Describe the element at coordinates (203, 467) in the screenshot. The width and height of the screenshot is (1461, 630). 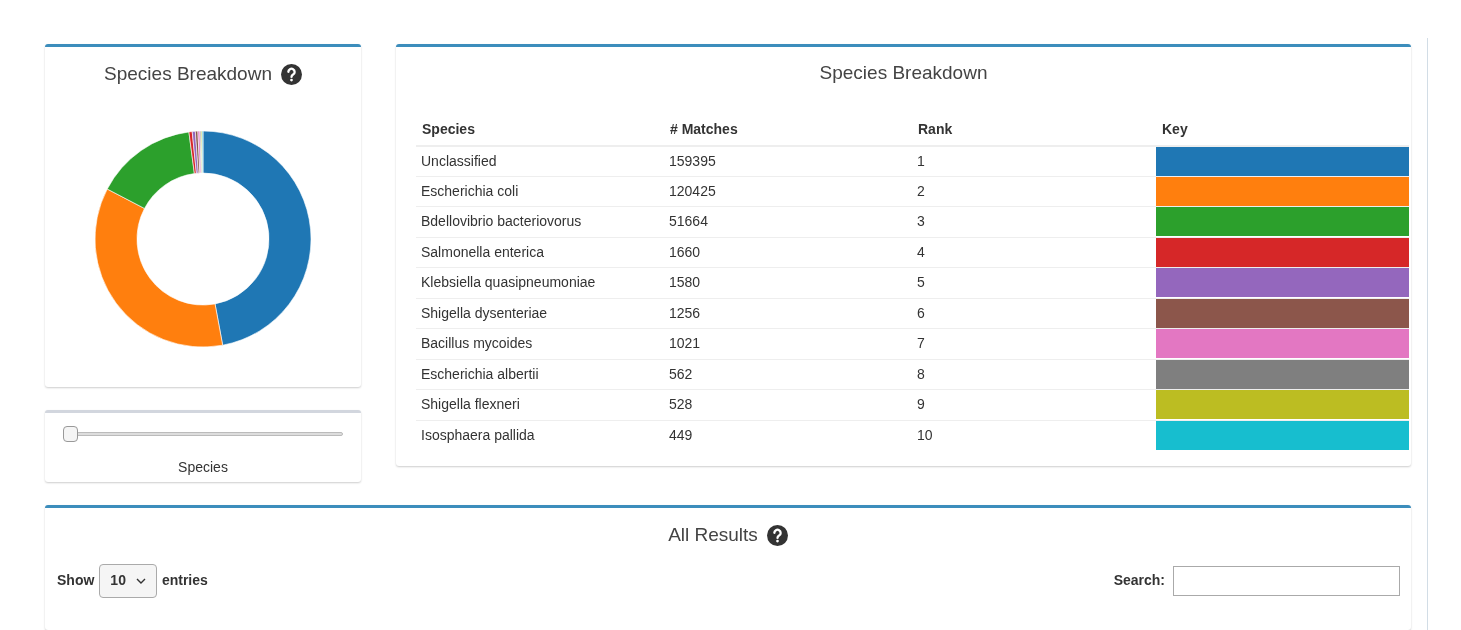
I see `slider-label: Species` at that location.